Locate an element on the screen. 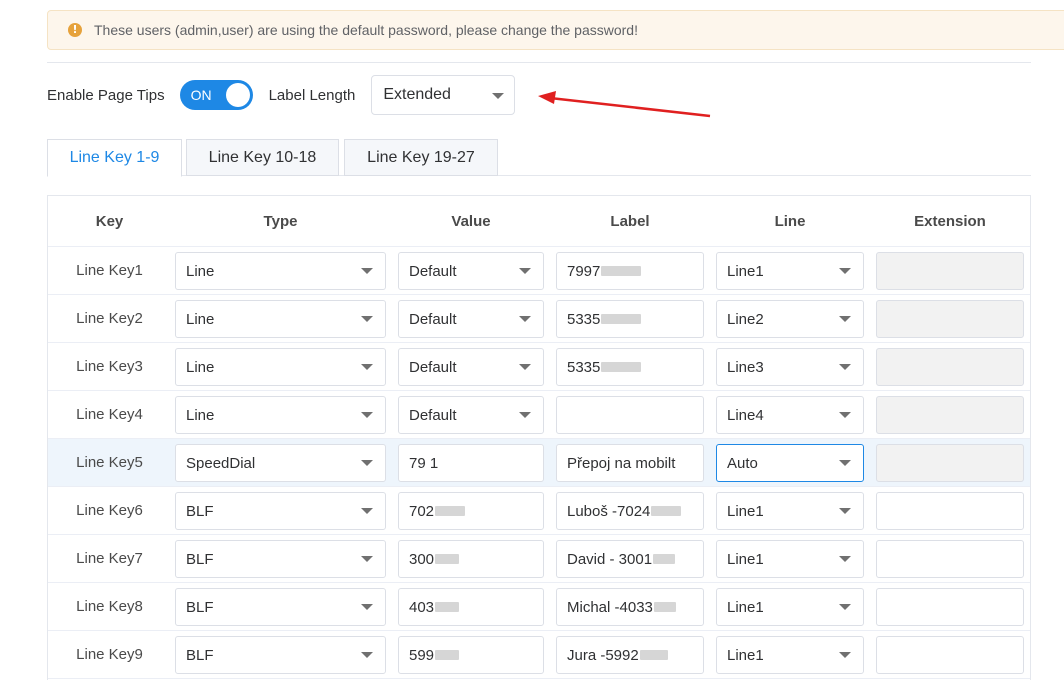 The image size is (1064, 695). key-label: Line Key5 is located at coordinates (109, 462).